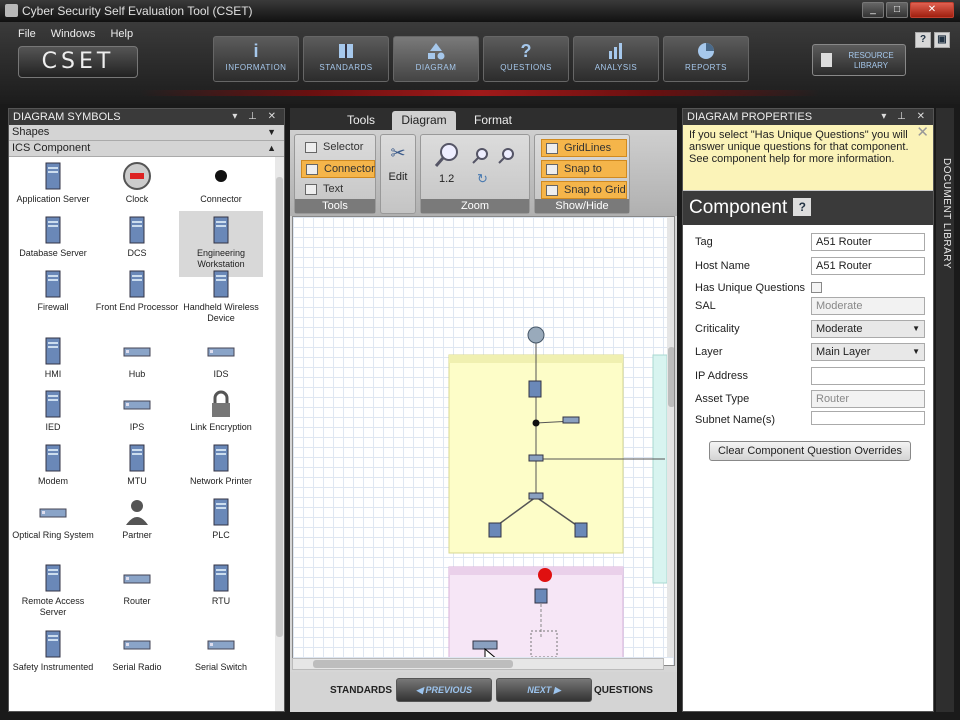 The image size is (960, 720). I want to click on zoom-value: 1.2, so click(446, 179).